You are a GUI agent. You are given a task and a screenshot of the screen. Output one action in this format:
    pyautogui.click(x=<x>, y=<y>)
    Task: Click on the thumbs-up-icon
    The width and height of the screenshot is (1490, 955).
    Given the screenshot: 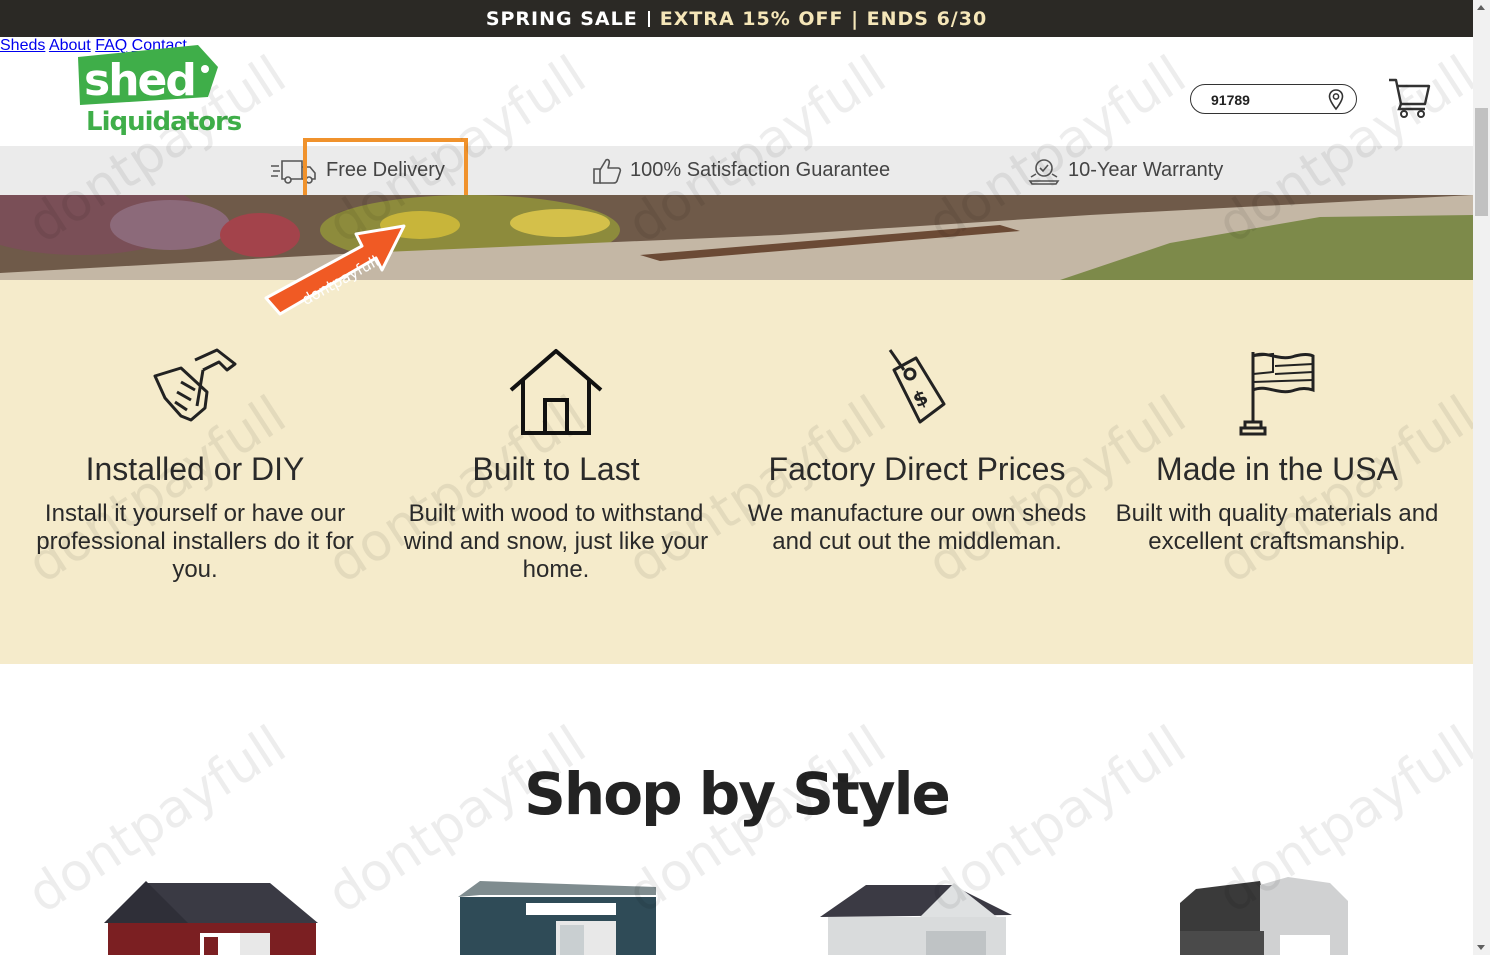 What is the action you would take?
    pyautogui.click(x=607, y=171)
    